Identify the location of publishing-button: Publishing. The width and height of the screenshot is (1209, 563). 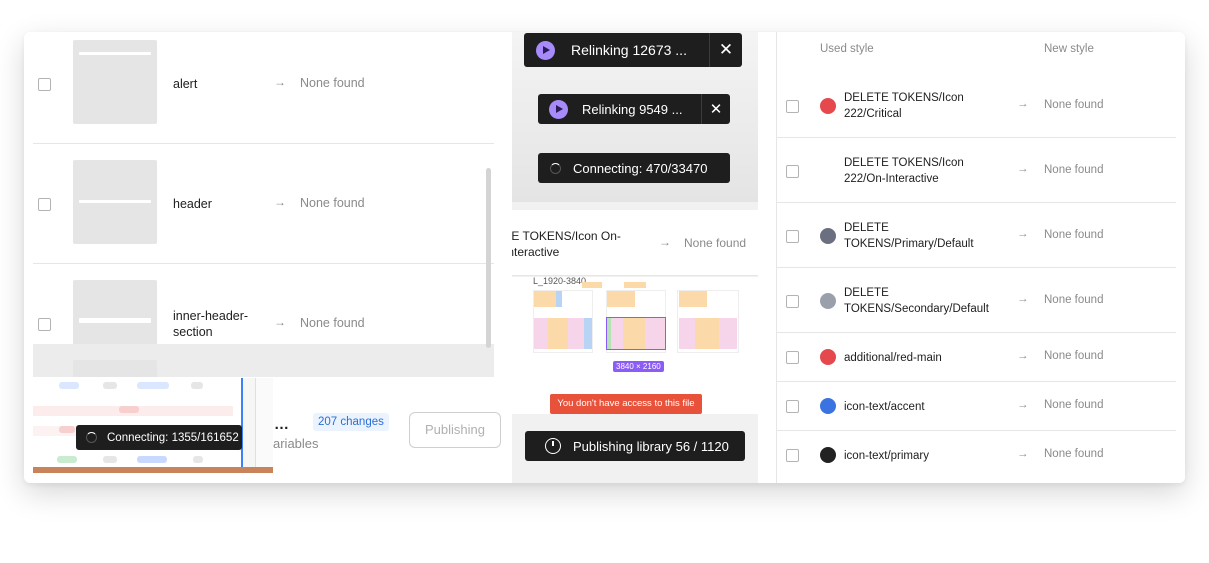
(455, 430).